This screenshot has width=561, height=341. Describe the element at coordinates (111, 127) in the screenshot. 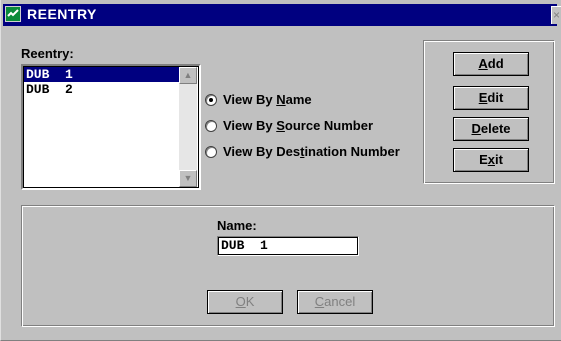

I see `reentry-listbox: DUB 1 DUB 2 ▲ ▼` at that location.